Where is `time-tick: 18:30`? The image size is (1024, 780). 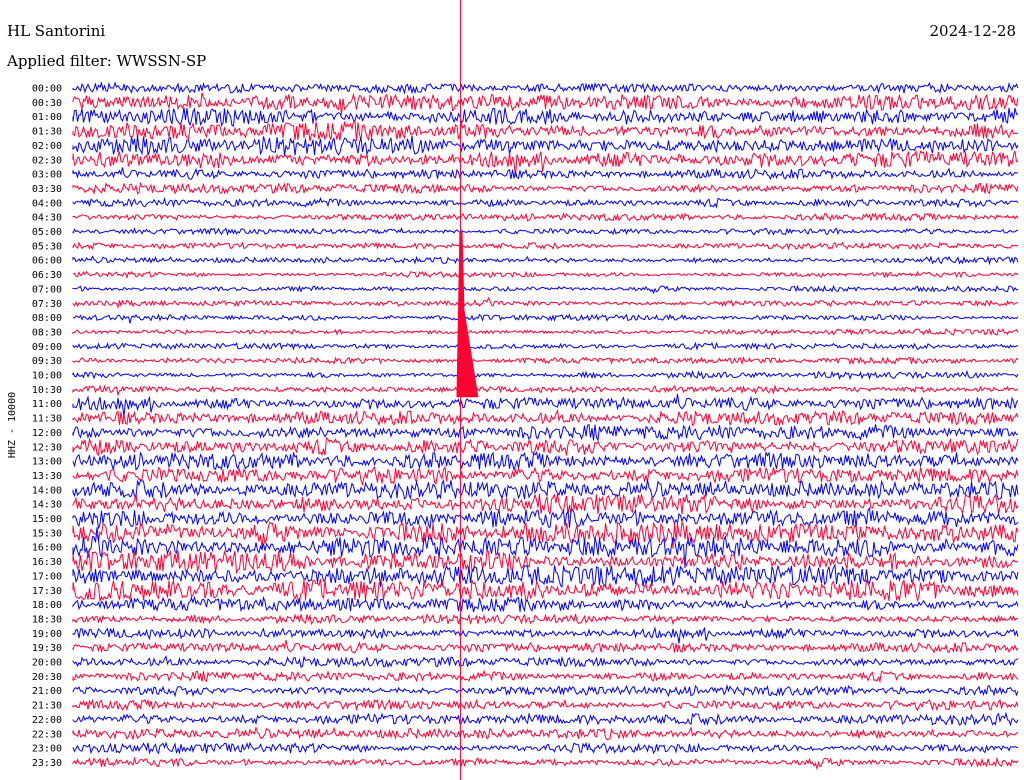 time-tick: 18:30 is located at coordinates (47, 619).